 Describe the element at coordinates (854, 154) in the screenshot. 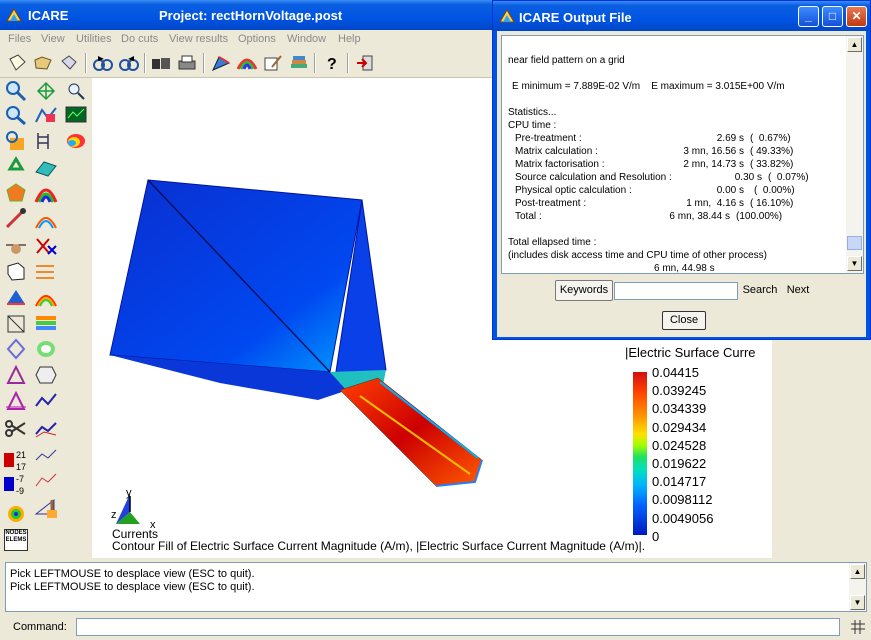

I see `output-vertical-scrollbar: ▲ ▼` at that location.